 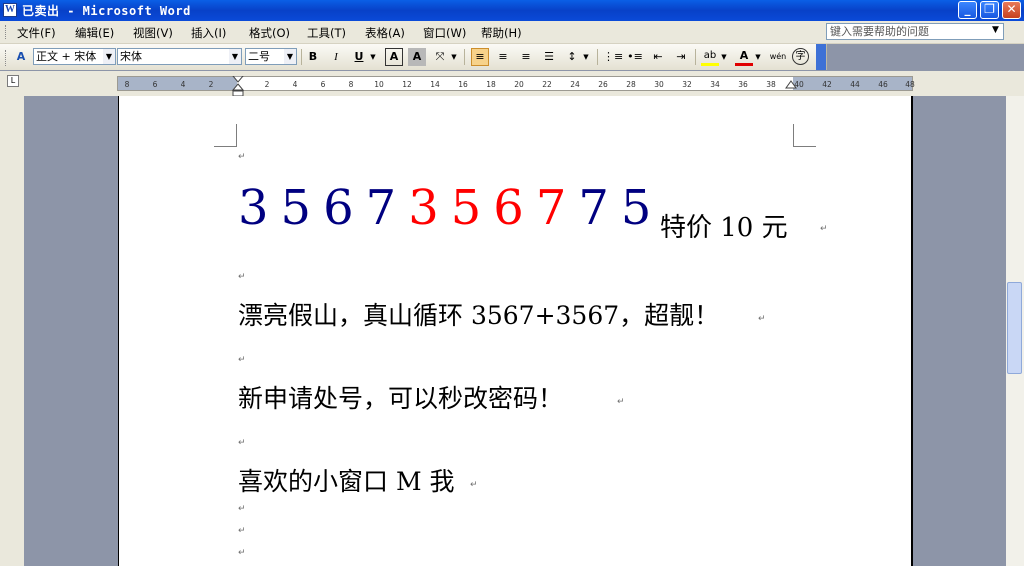 I want to click on ruler-tick: 14, so click(x=435, y=84).